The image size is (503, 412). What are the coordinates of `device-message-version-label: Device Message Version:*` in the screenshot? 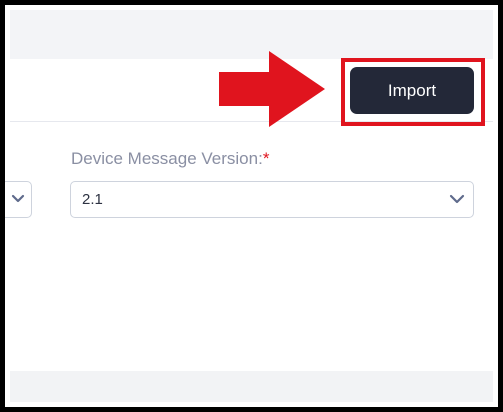 It's located at (170, 159).